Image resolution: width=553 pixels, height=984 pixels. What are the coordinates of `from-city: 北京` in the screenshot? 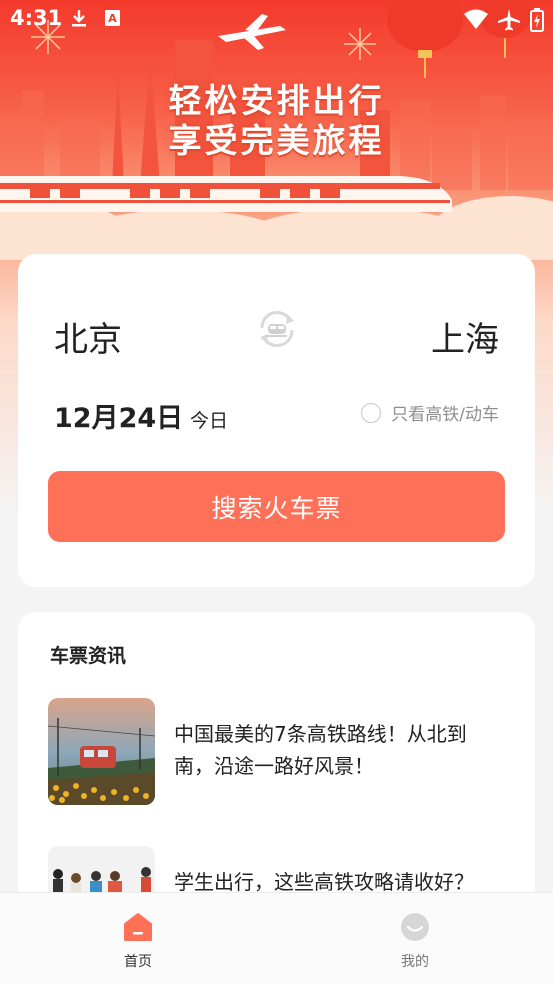 It's located at (88, 336).